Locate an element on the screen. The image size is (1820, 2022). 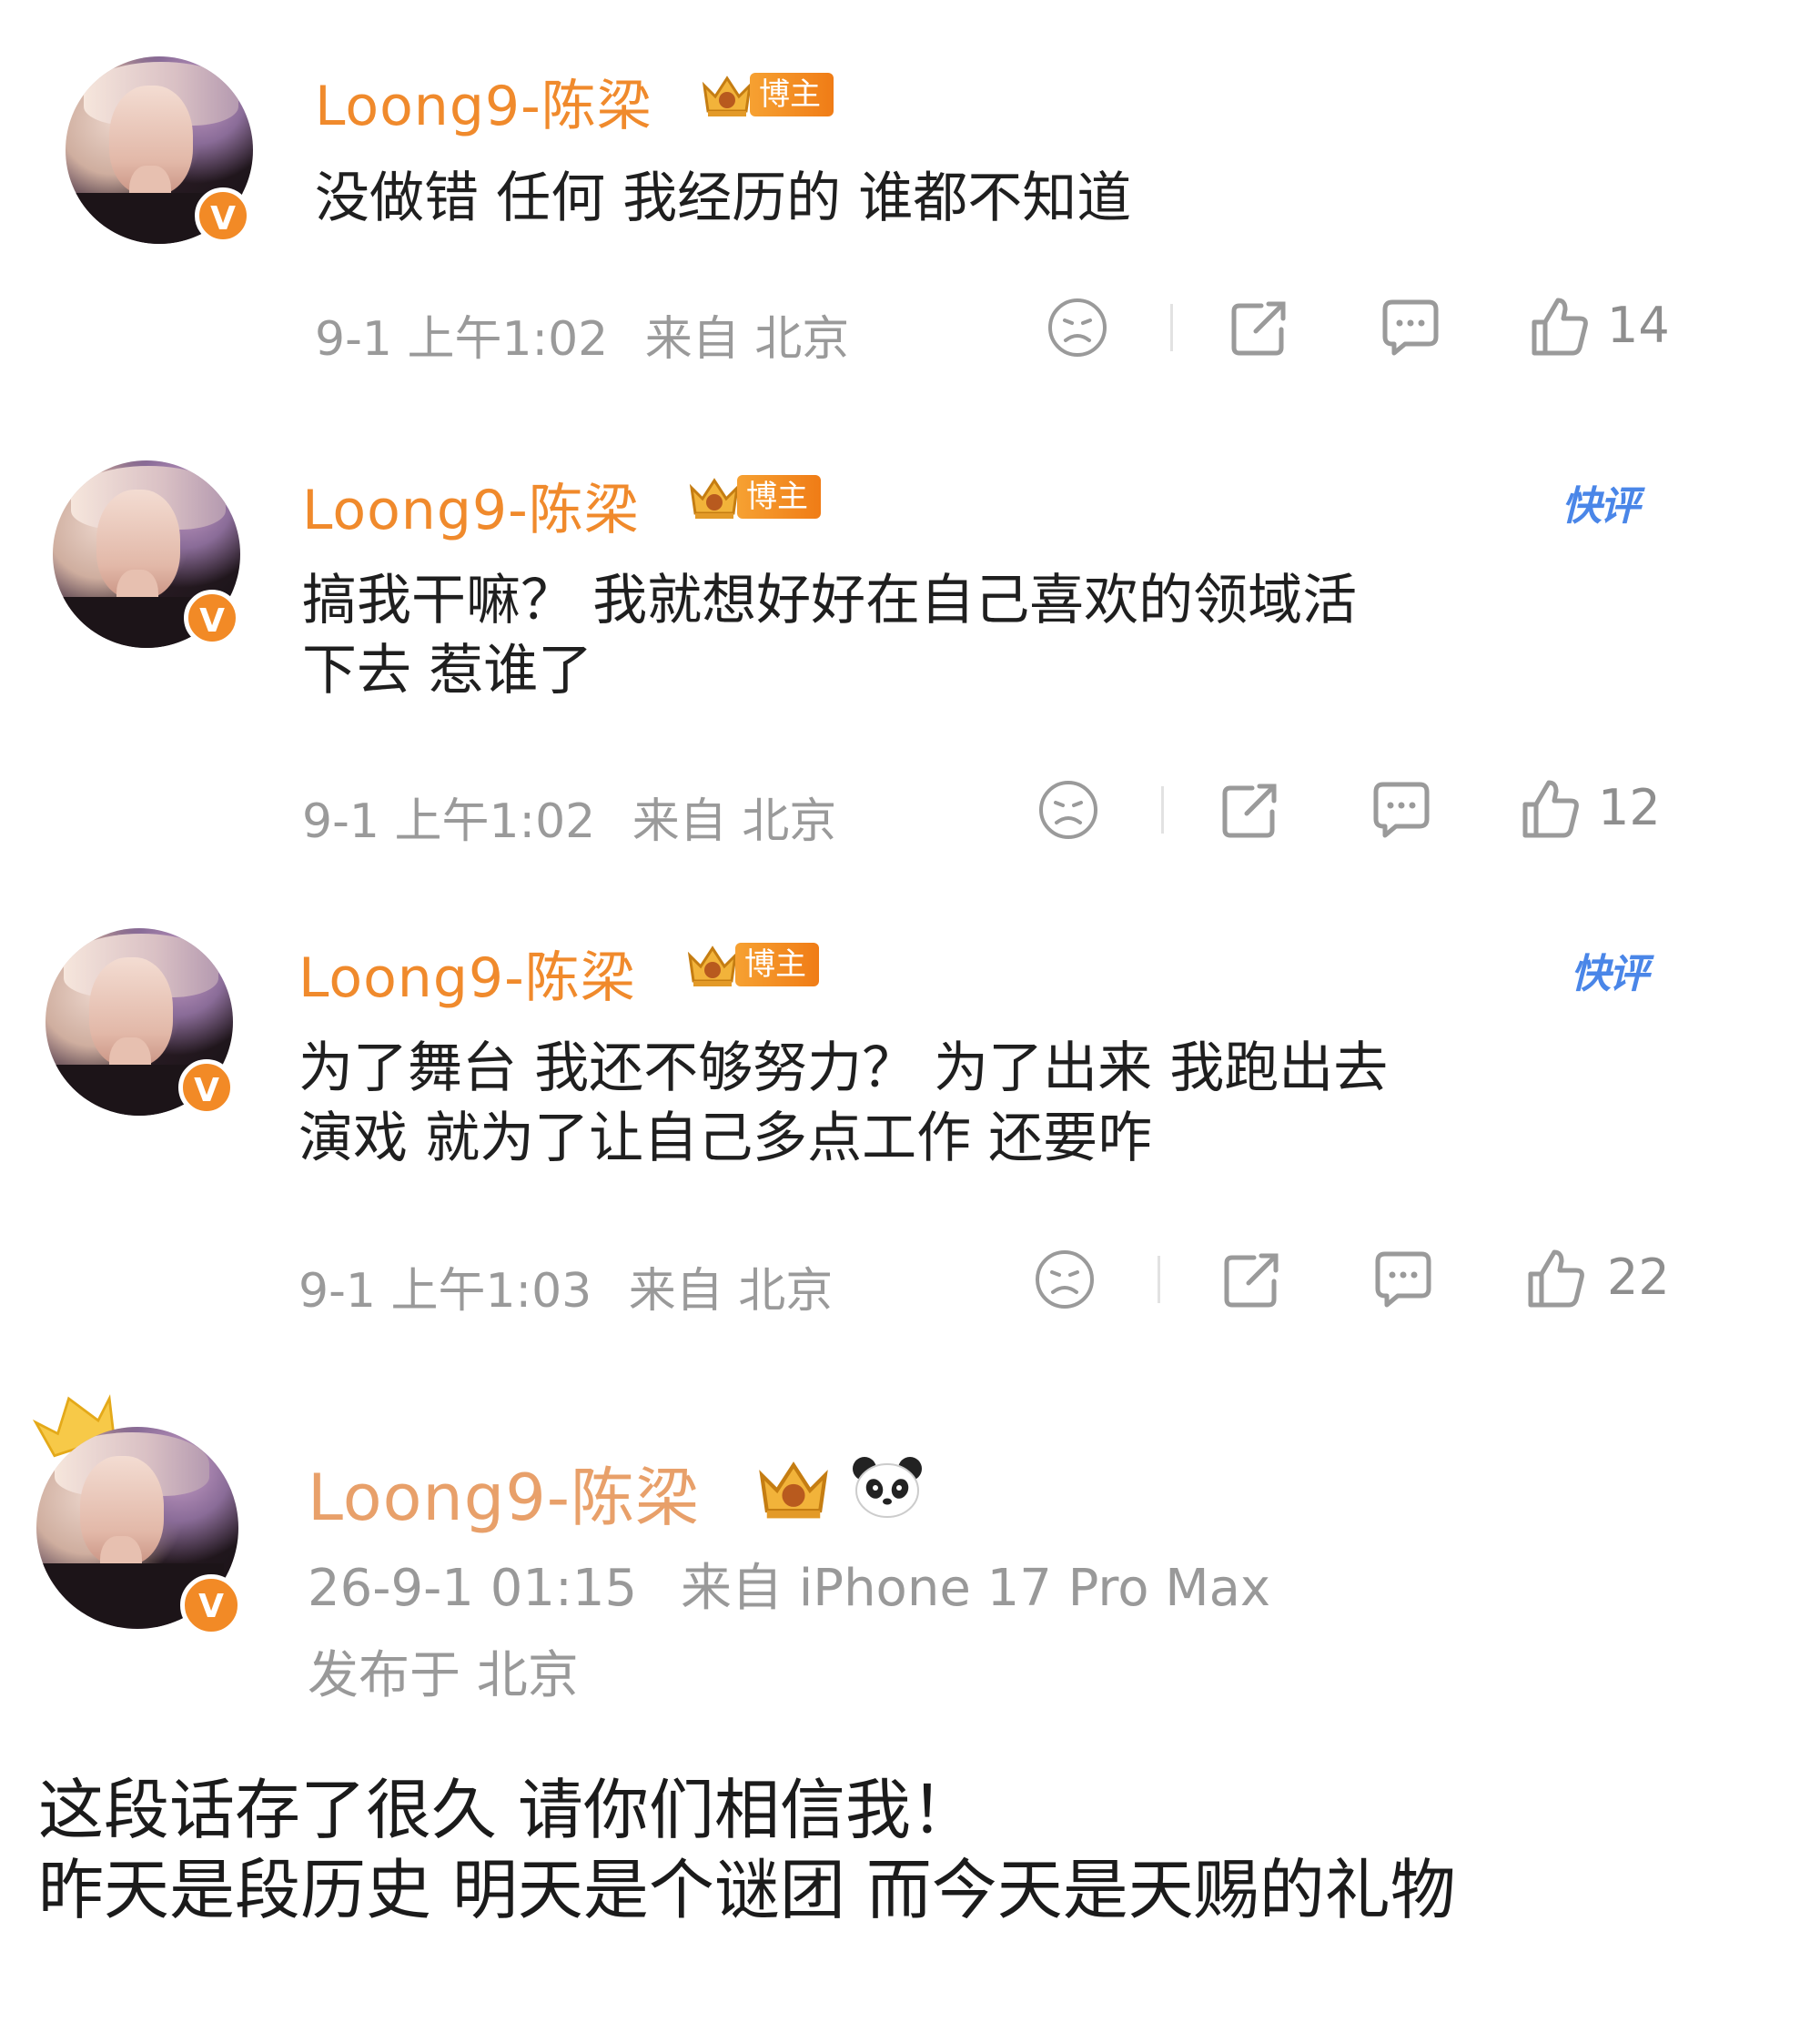
comment-time: 9-1 上午1:03 is located at coordinates (445, 1291).